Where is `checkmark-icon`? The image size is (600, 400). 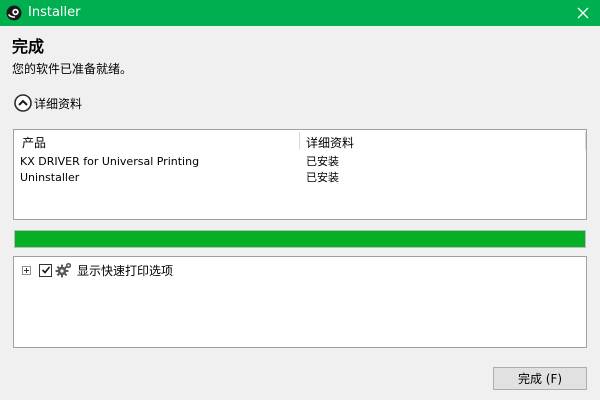 checkmark-icon is located at coordinates (45, 270).